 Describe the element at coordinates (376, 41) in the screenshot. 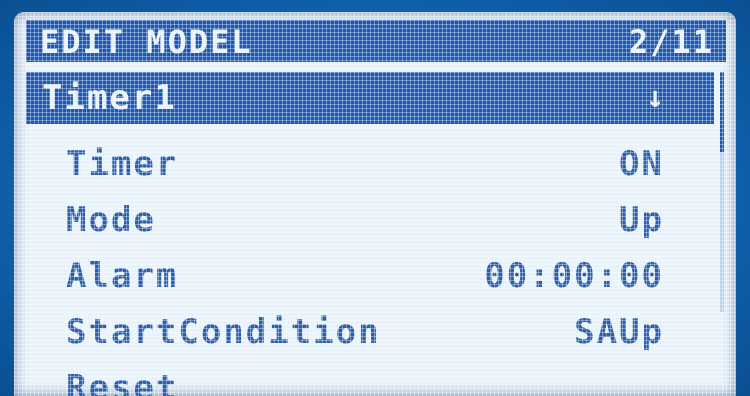

I see `title-bar: EDIT MODEL 2/11` at that location.